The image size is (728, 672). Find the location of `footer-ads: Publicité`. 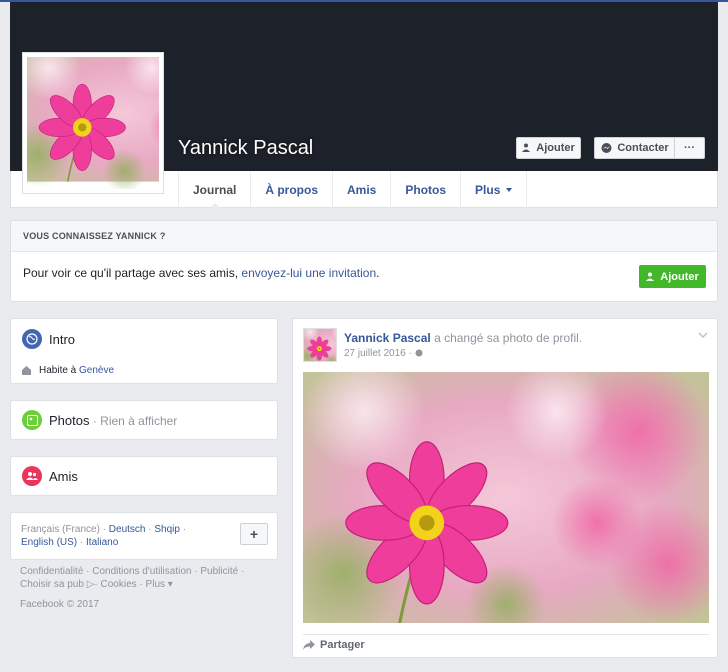

footer-ads: Publicité is located at coordinates (219, 571).